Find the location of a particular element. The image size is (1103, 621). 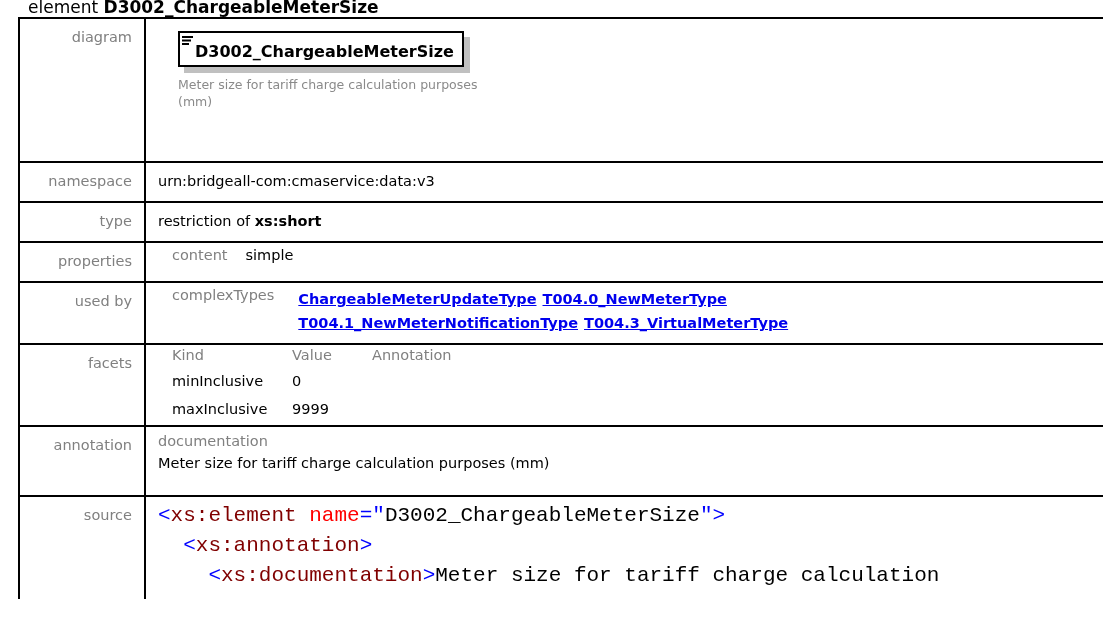

documentation-text: Meter size for tariff charge calculation purposes (mm) is located at coordinates (354, 463).